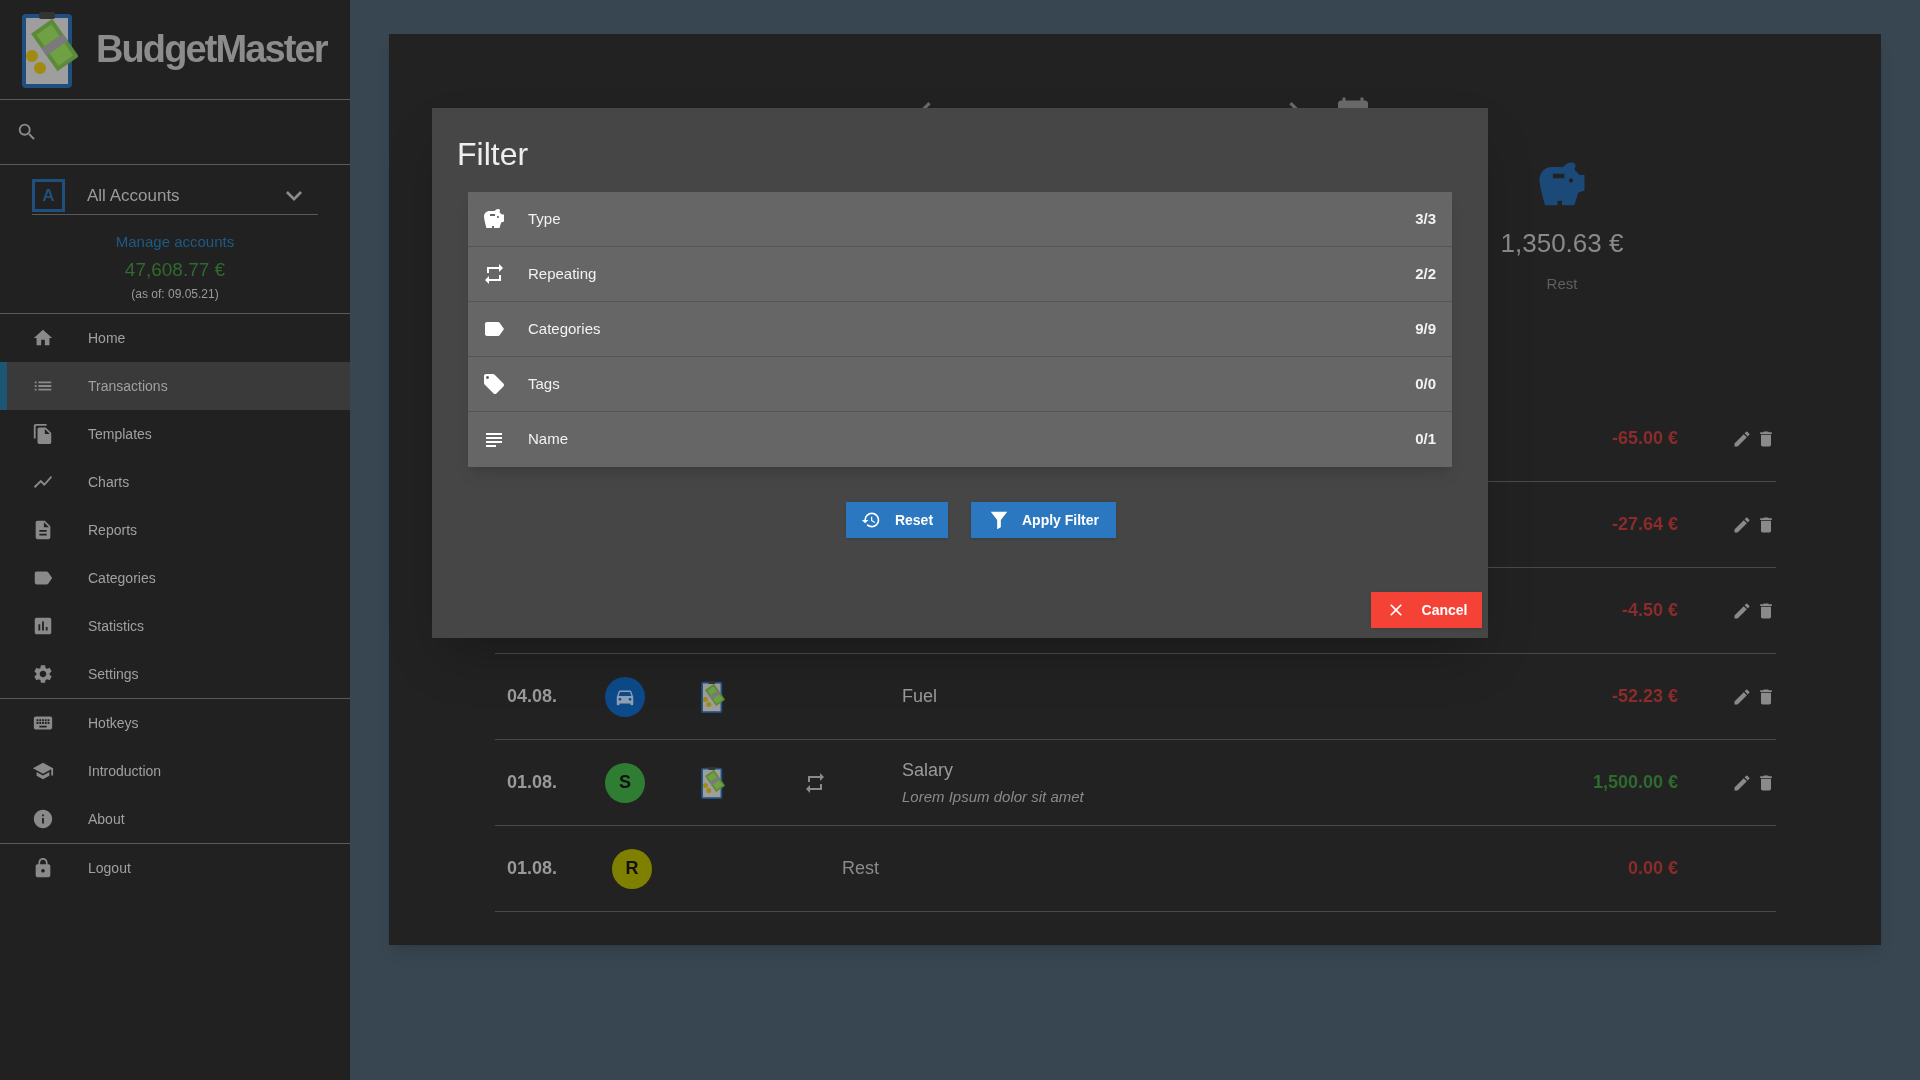 This screenshot has width=1920, height=1080. What do you see at coordinates (1652, 868) in the screenshot?
I see `transaction-amount: 0.00 €` at bounding box center [1652, 868].